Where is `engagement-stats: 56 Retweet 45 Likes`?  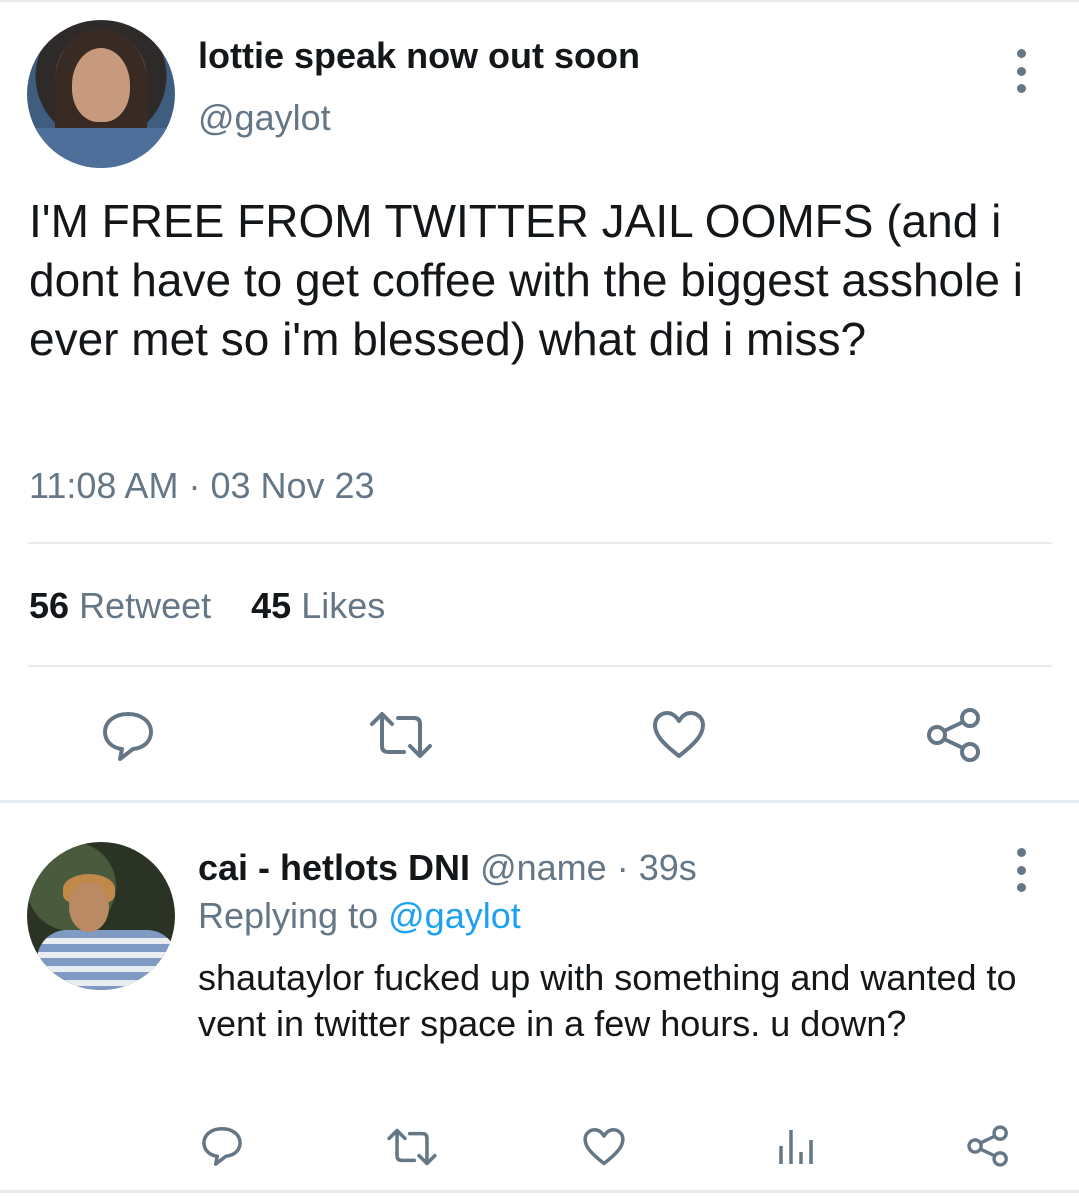
engagement-stats: 56 Retweet 45 Likes is located at coordinates (207, 606).